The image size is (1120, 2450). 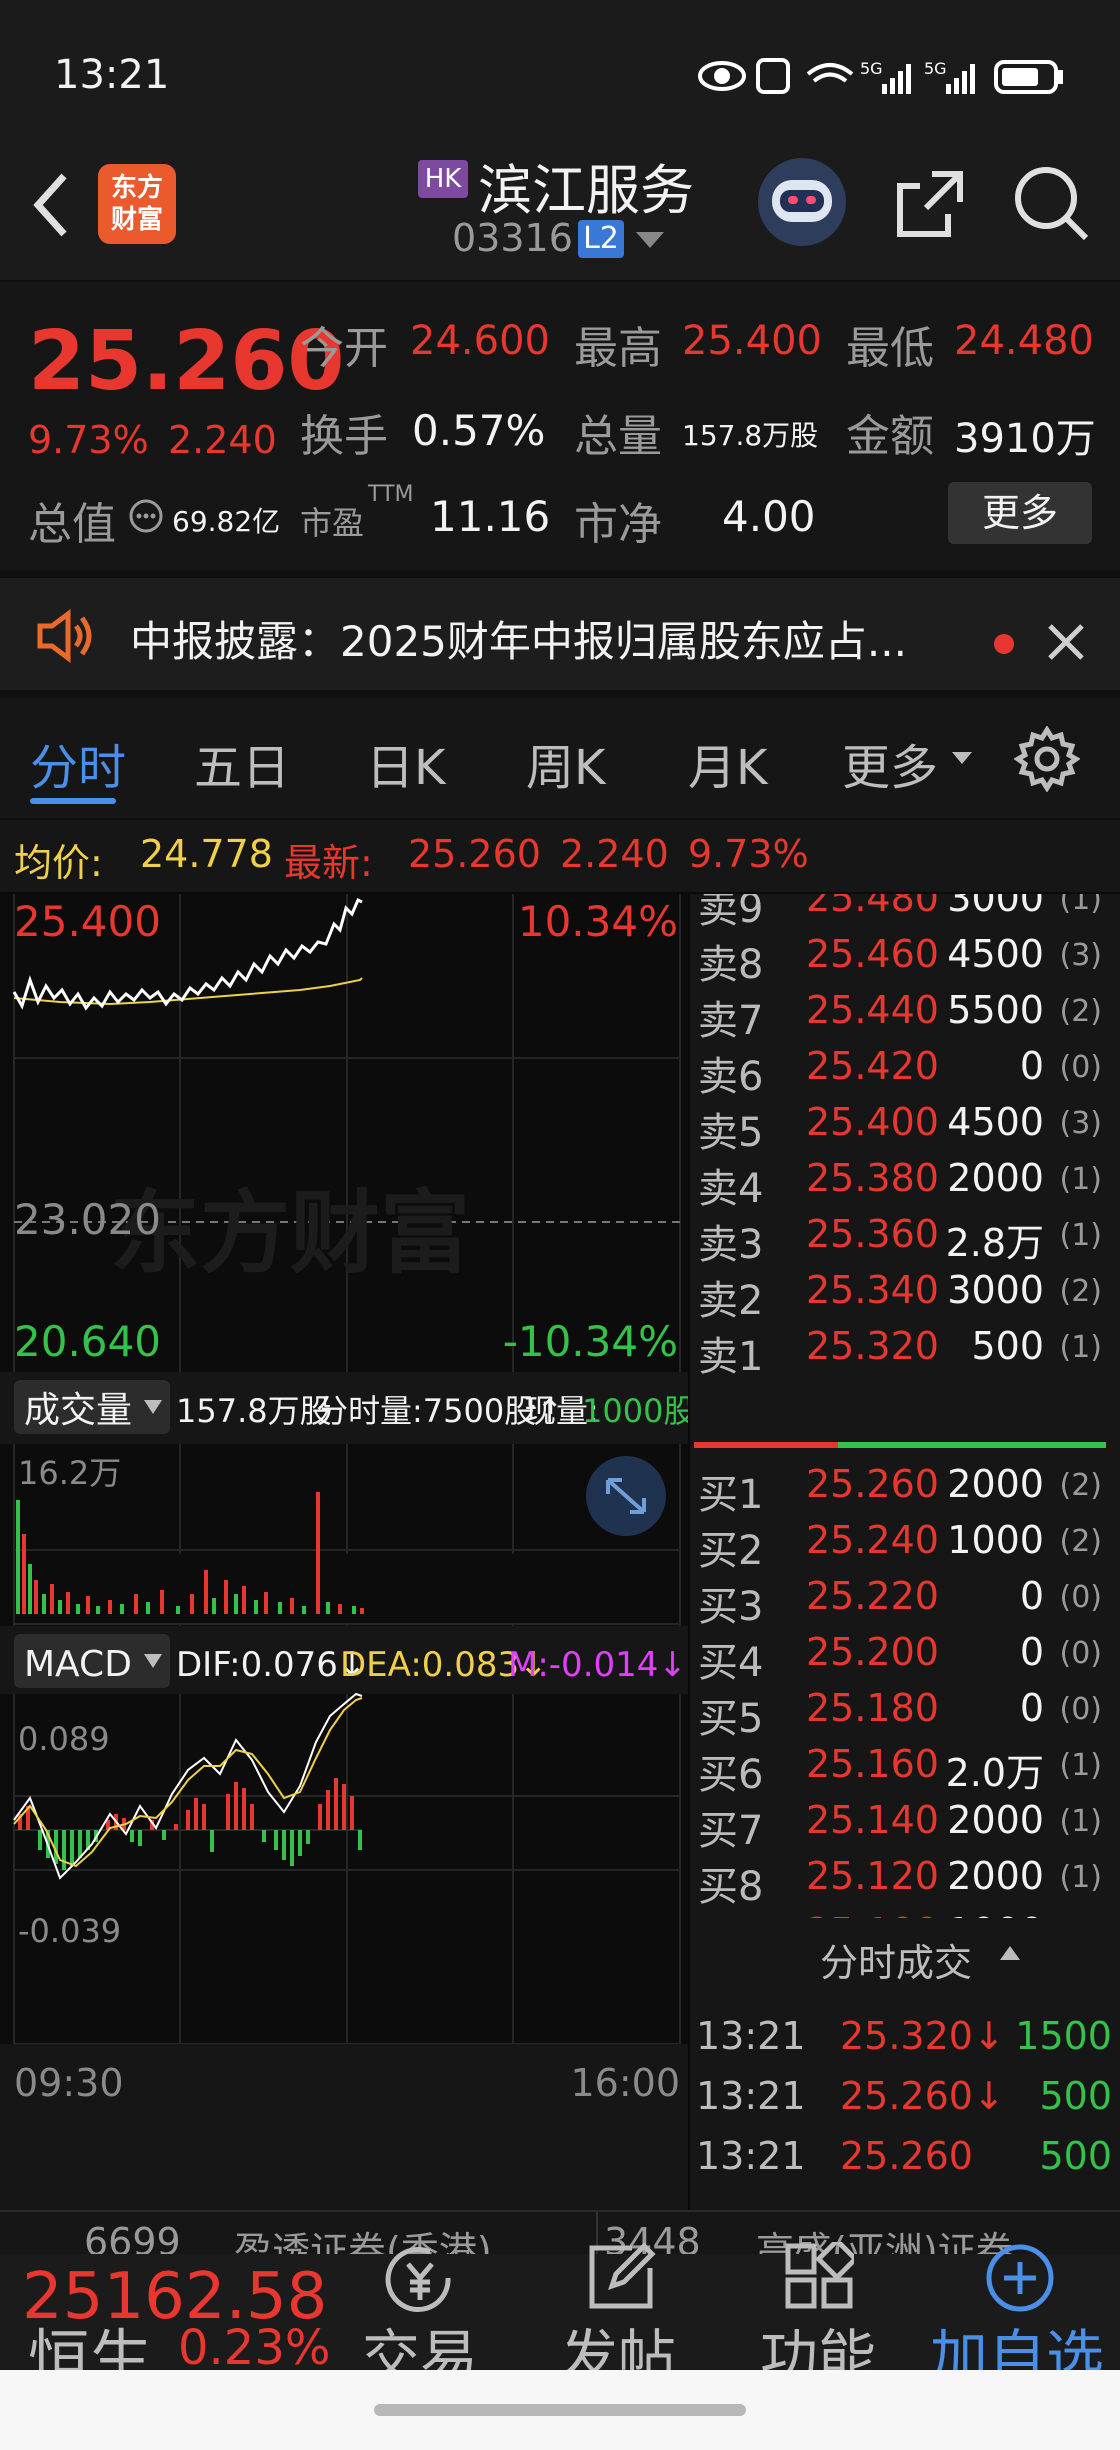 I want to click on post-edit-icon, so click(x=621, y=2277).